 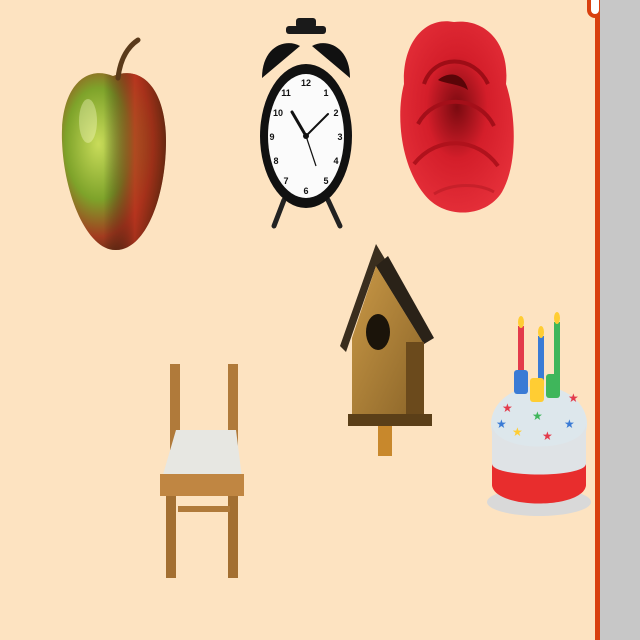 I want to click on birthday-cake-icon: ★ ★ ★ ★ ★ ★ ★, so click(x=539, y=414).